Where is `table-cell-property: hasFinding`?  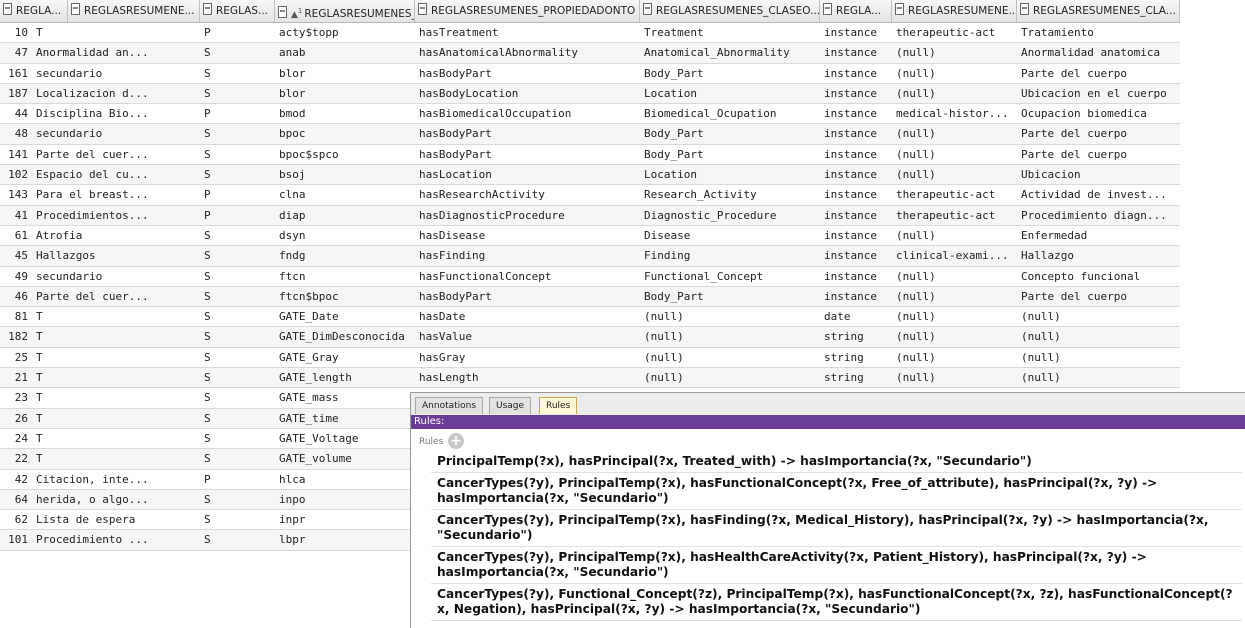
table-cell-property: hasFinding is located at coordinates (527, 255).